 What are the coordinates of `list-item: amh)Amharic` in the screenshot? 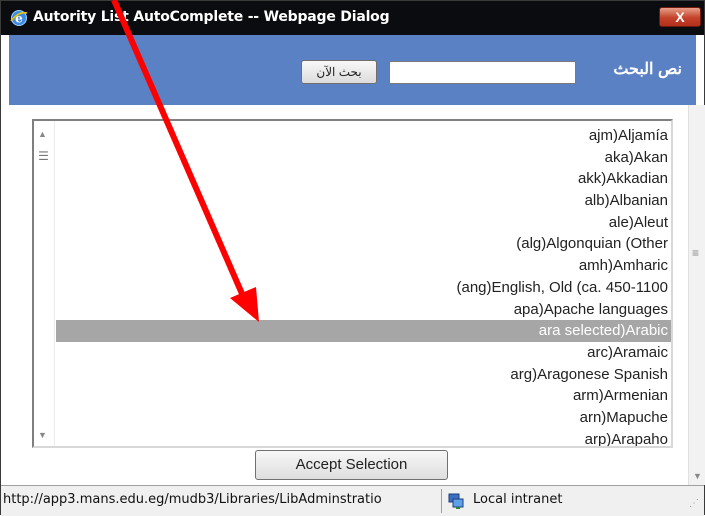 It's located at (363, 266).